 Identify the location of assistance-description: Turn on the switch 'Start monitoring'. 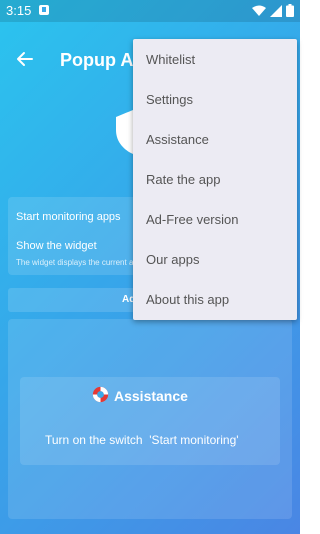
(142, 440).